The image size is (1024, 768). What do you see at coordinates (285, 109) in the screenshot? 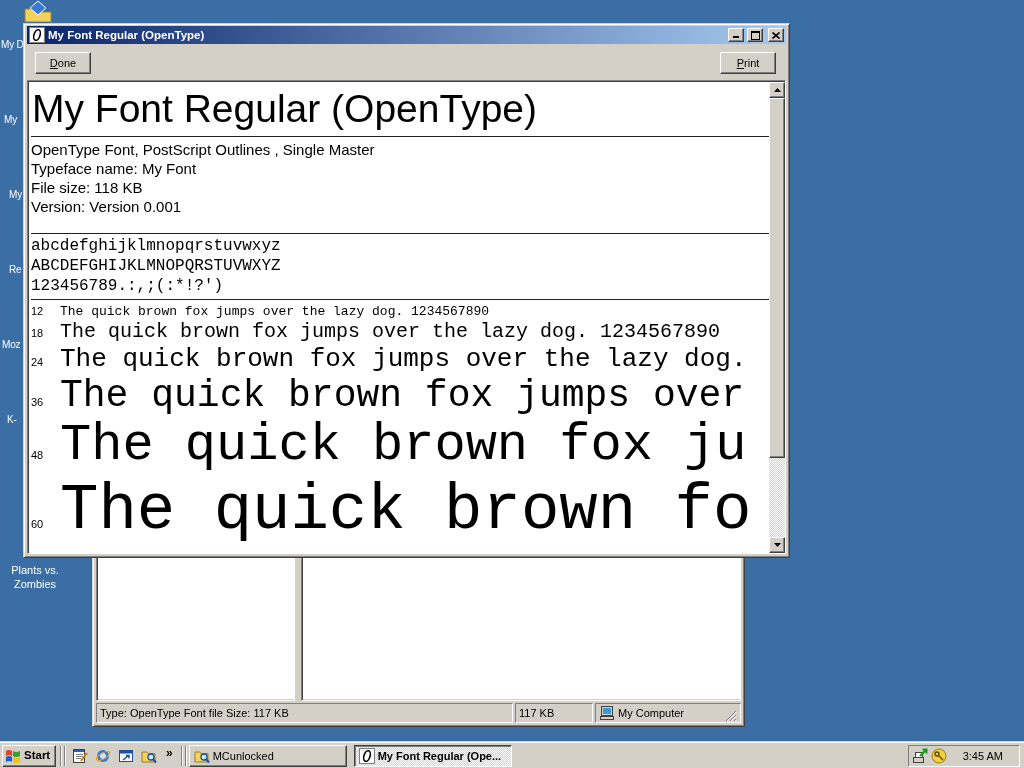
I see `font-name-heading: My Font Regular (OpenType)` at bounding box center [285, 109].